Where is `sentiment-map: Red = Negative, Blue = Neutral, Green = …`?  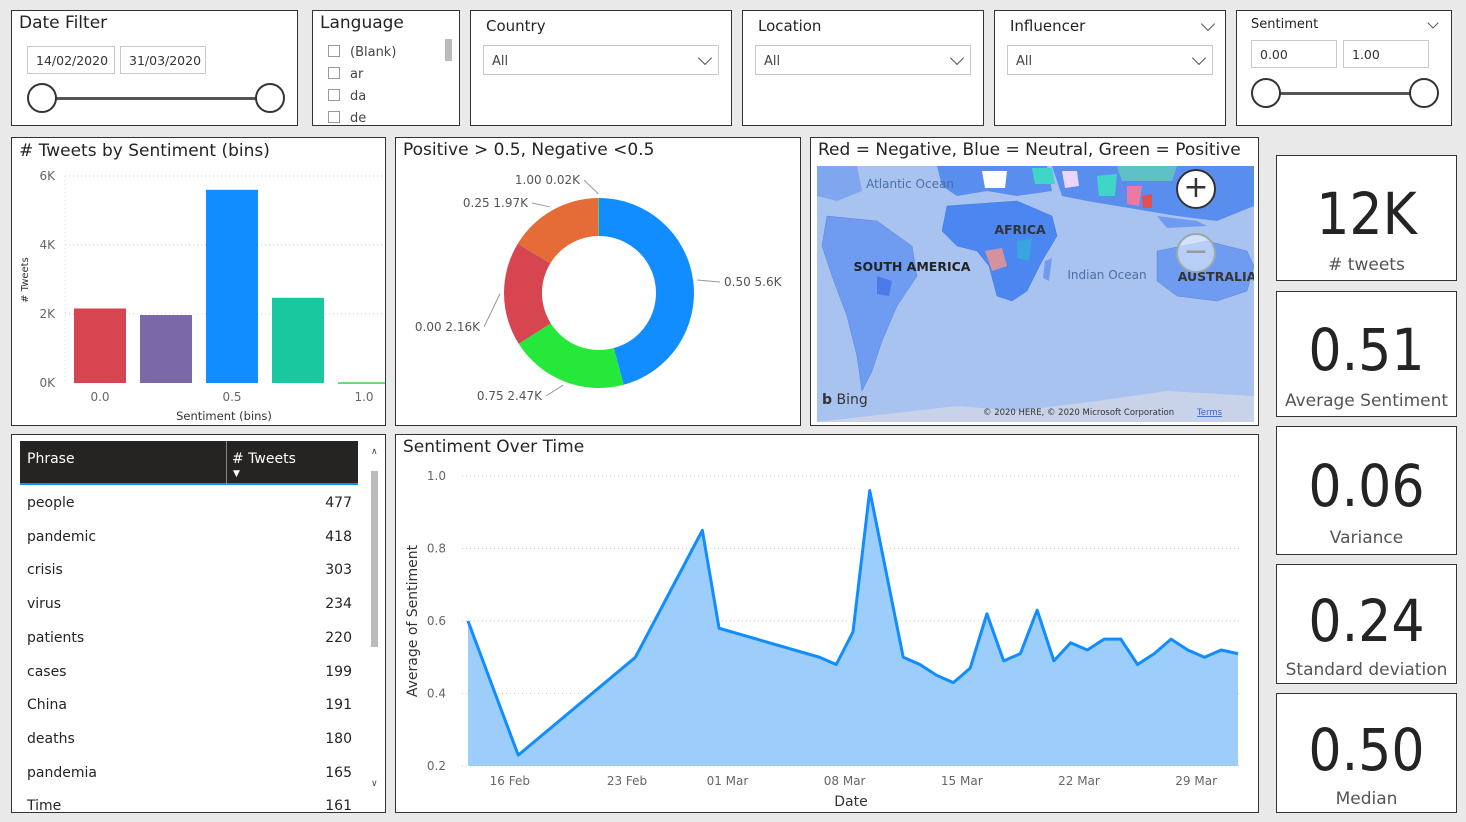 sentiment-map: Red = Negative, Blue = Neutral, Green = … is located at coordinates (1034, 281).